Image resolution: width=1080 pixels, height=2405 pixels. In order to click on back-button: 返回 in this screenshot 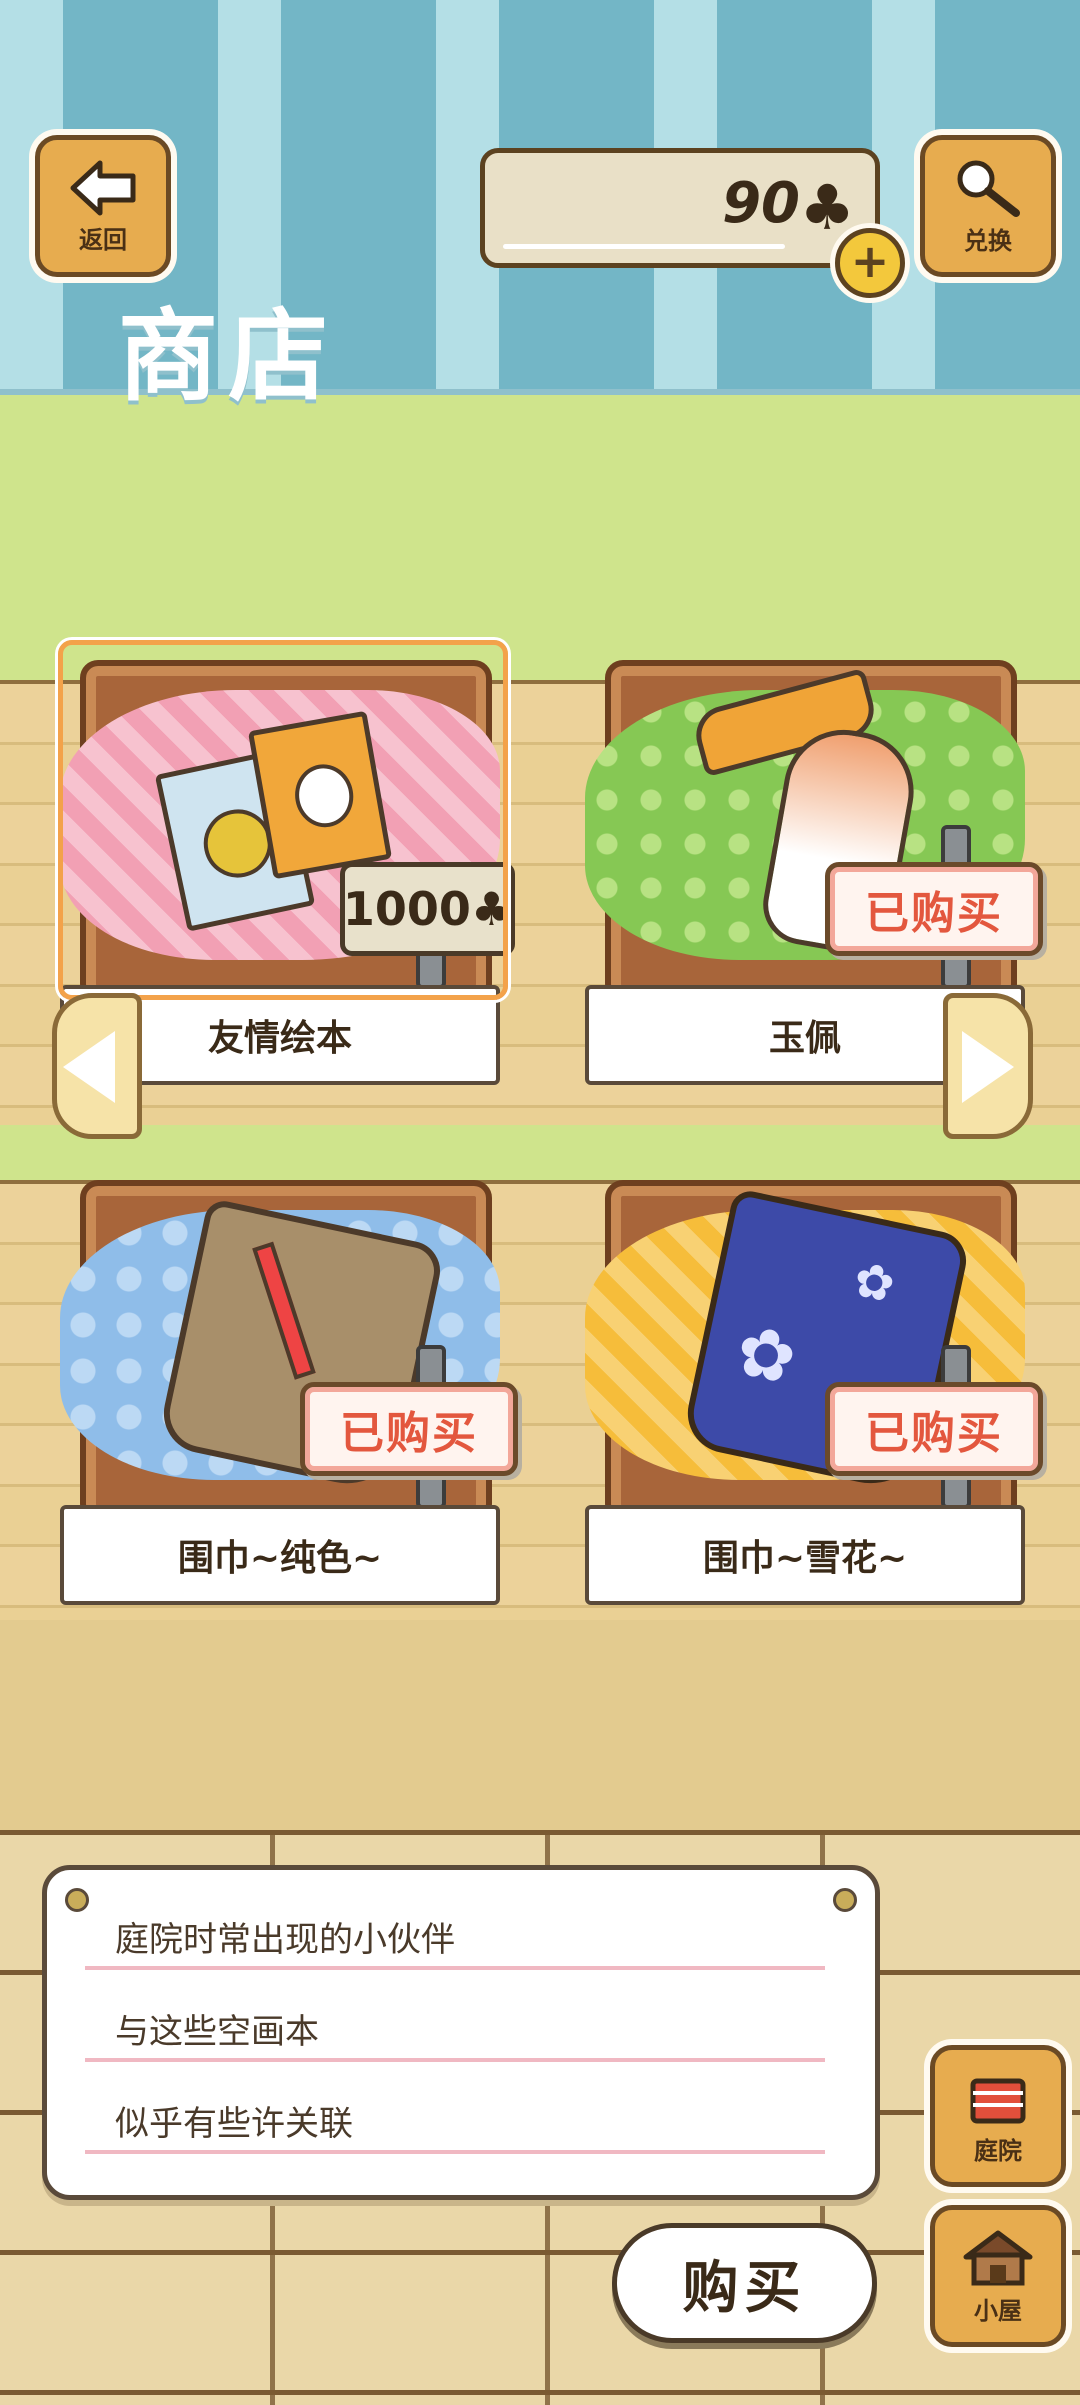, I will do `click(103, 206)`.